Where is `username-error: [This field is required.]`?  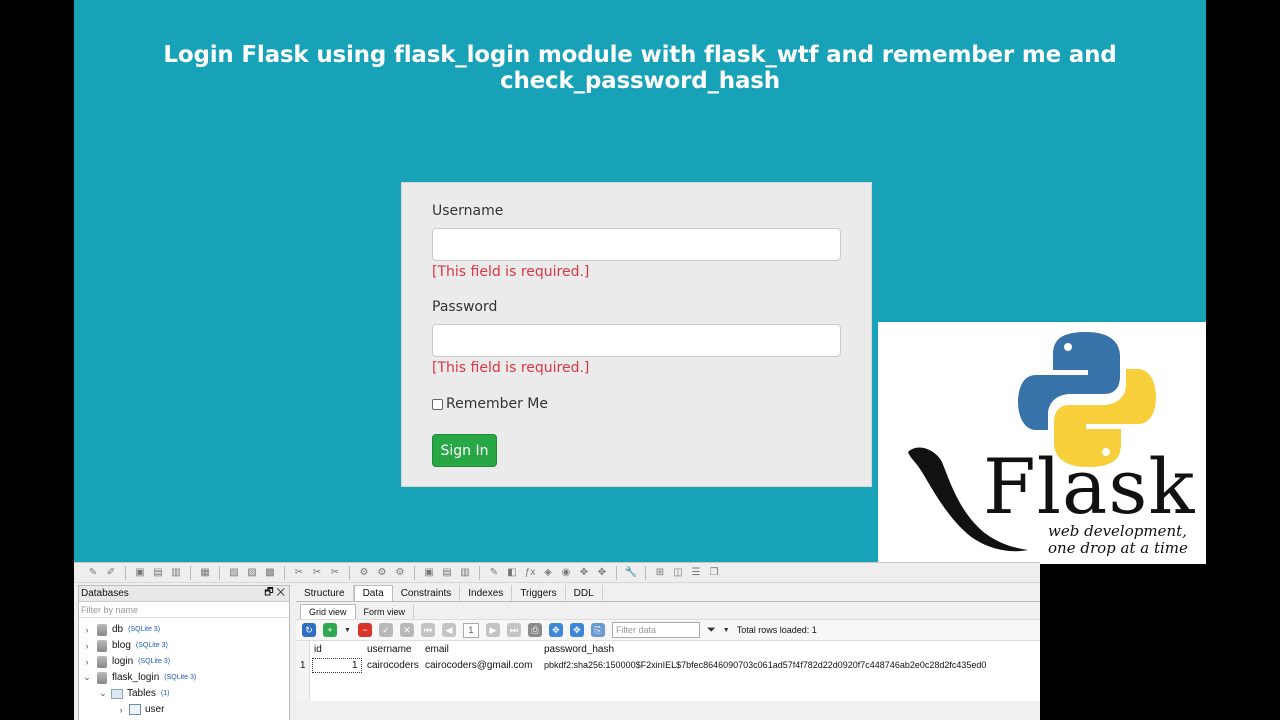
username-error: [This field is required.] is located at coordinates (511, 272).